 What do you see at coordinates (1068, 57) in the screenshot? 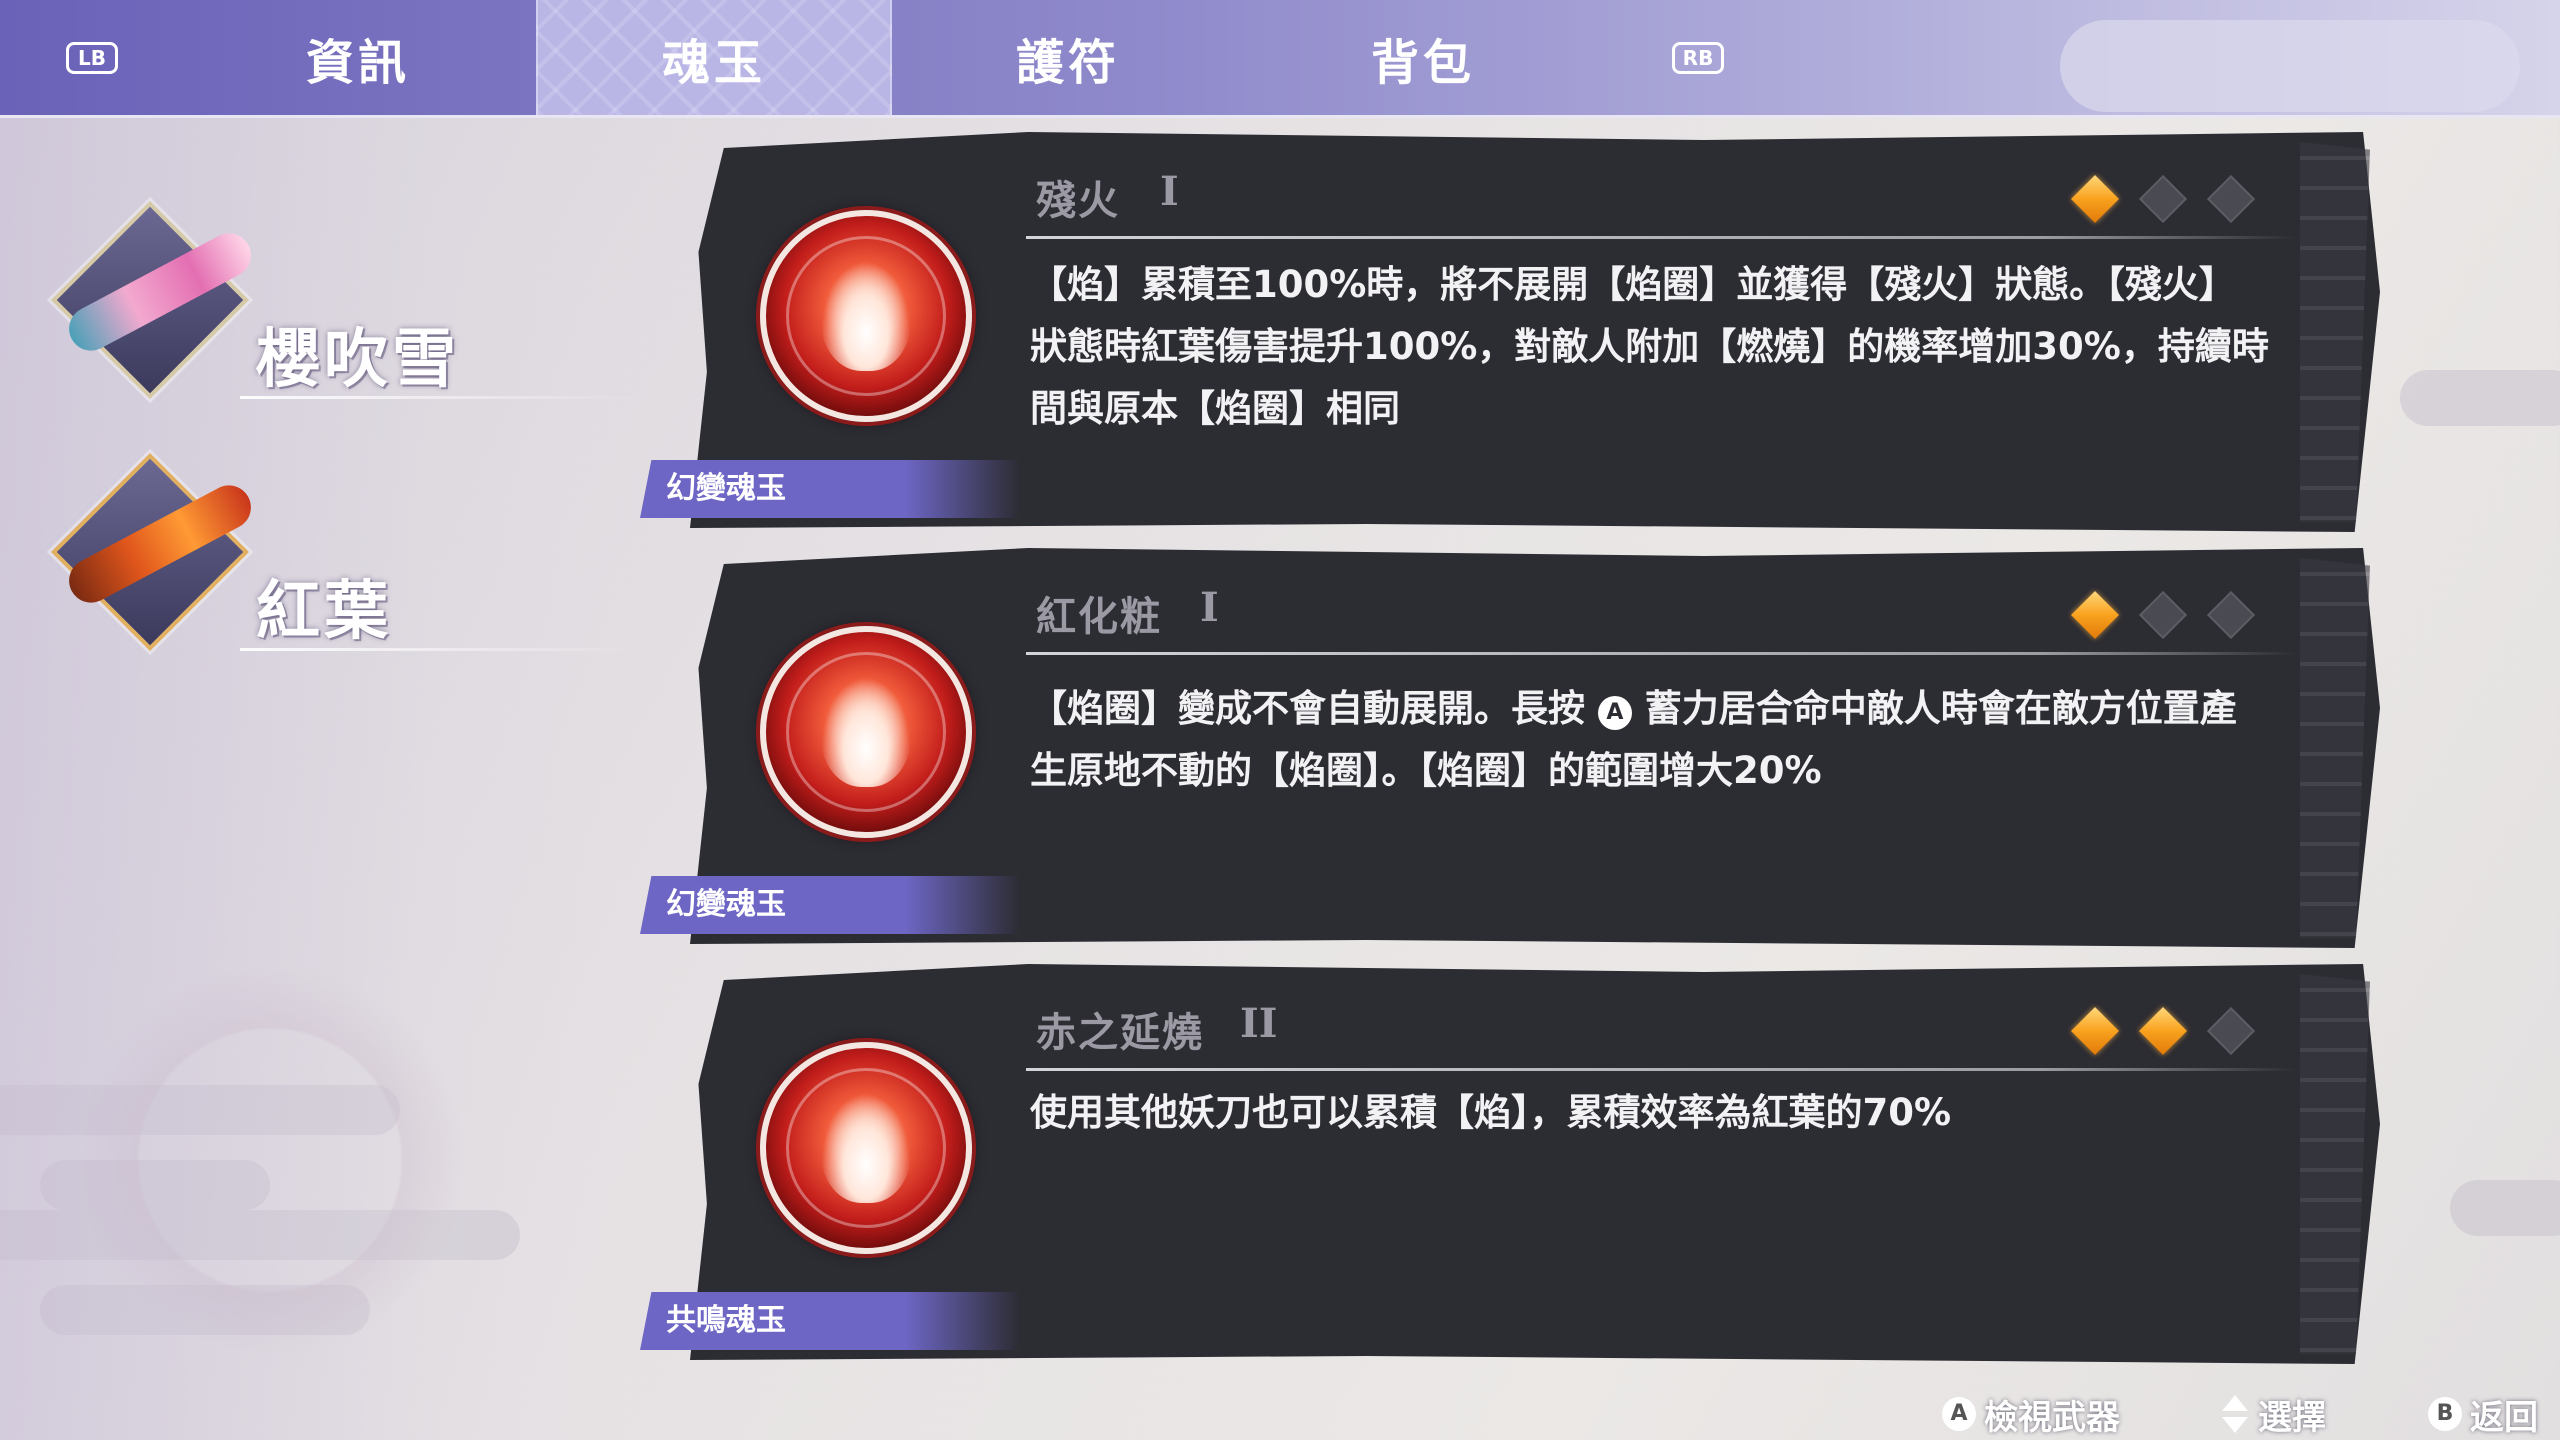
I see `tab-talisman: 護符` at bounding box center [1068, 57].